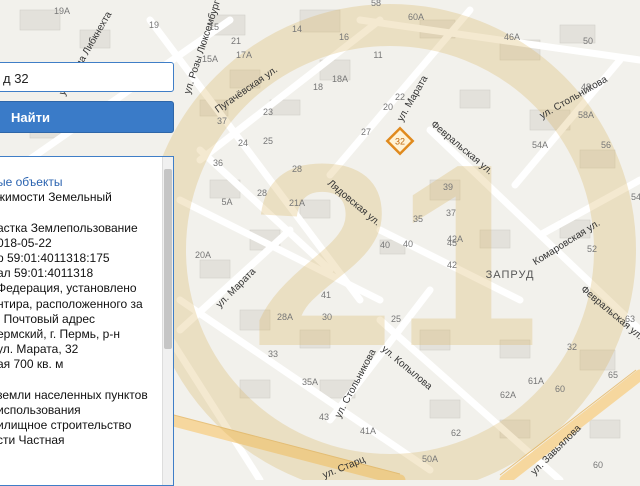 The width and height of the screenshot is (640, 486). What do you see at coordinates (586, 87) in the screenshot?
I see `house-number: 48` at bounding box center [586, 87].